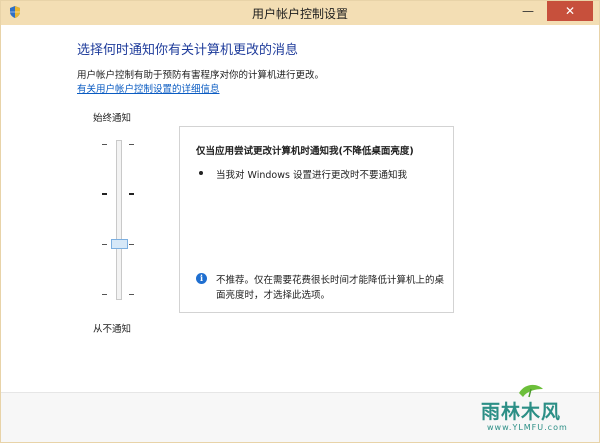 This screenshot has height=443, width=600. What do you see at coordinates (119, 220) in the screenshot?
I see `notification-level-slider` at bounding box center [119, 220].